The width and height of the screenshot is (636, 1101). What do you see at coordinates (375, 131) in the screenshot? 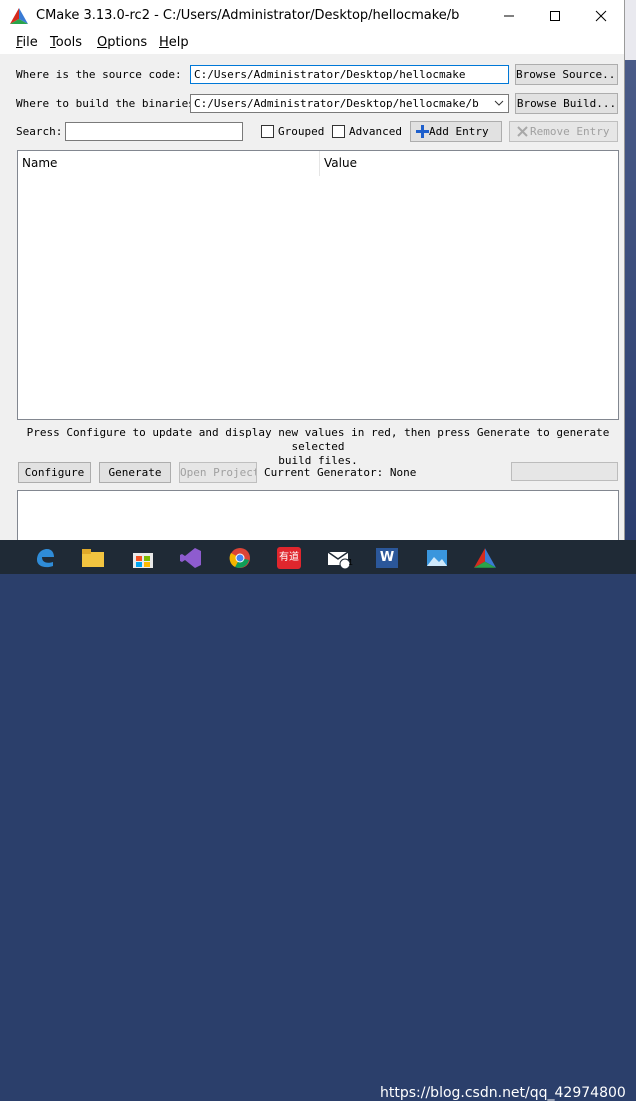
I see `advanced-label: Advanced` at bounding box center [375, 131].